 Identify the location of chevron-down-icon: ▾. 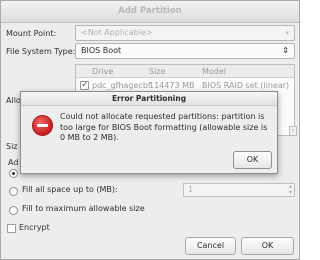
(287, 33).